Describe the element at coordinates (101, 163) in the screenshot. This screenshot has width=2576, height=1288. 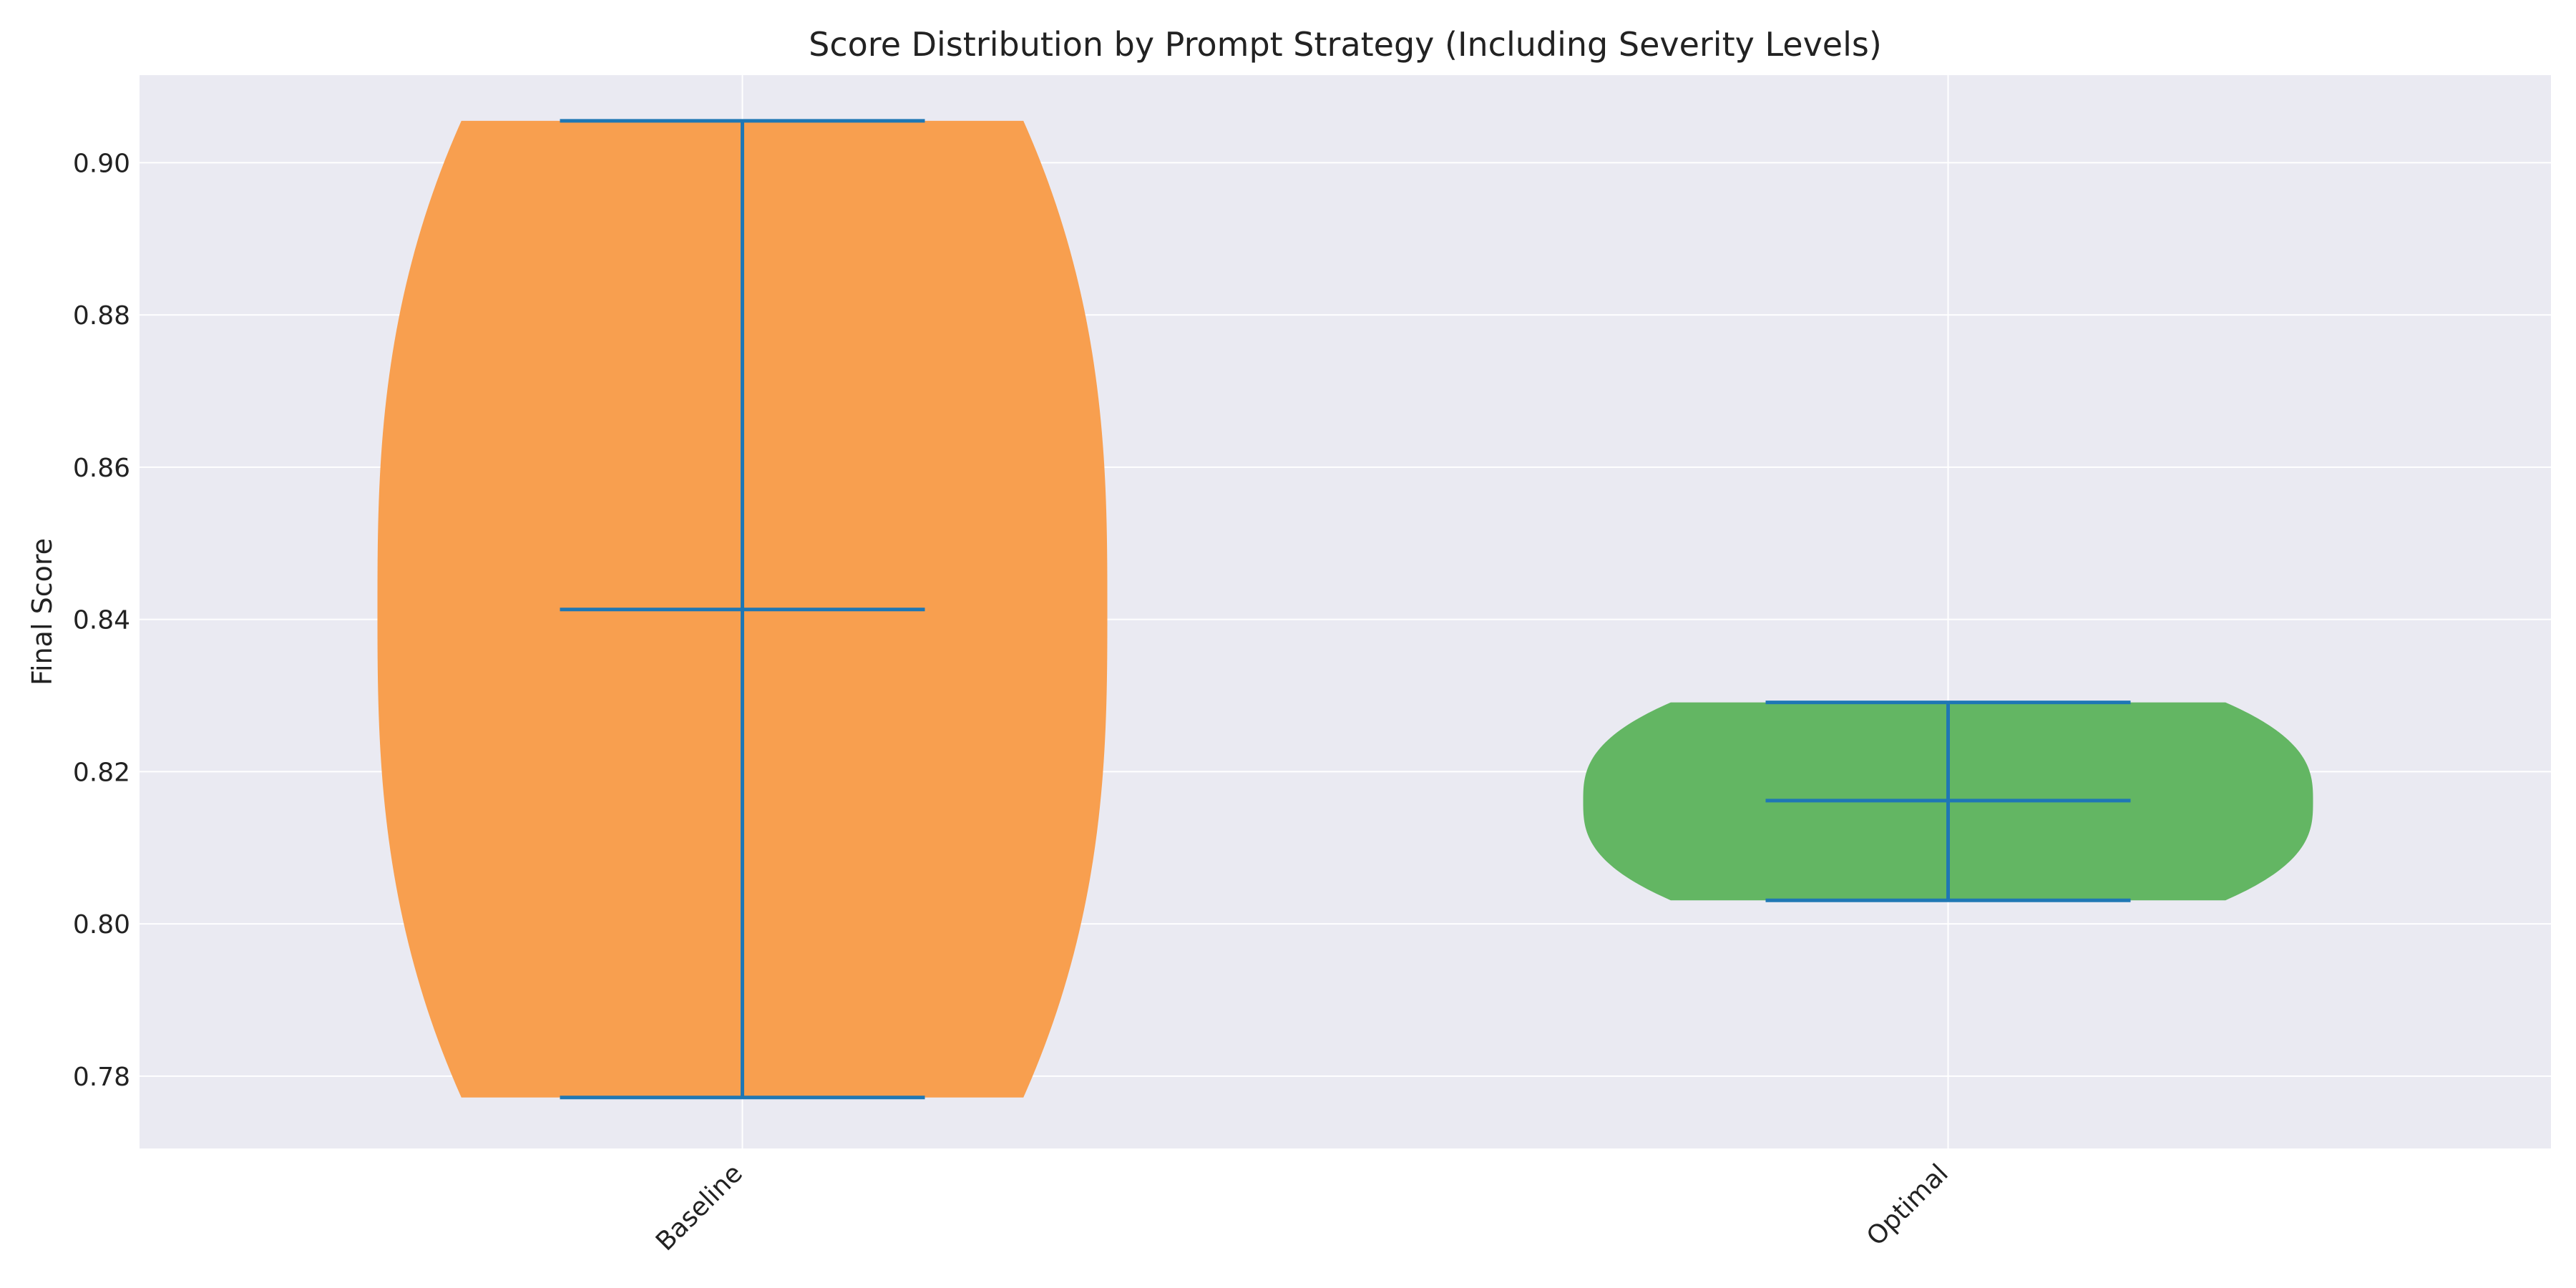
I see `y-tick-label: 0.90` at that location.